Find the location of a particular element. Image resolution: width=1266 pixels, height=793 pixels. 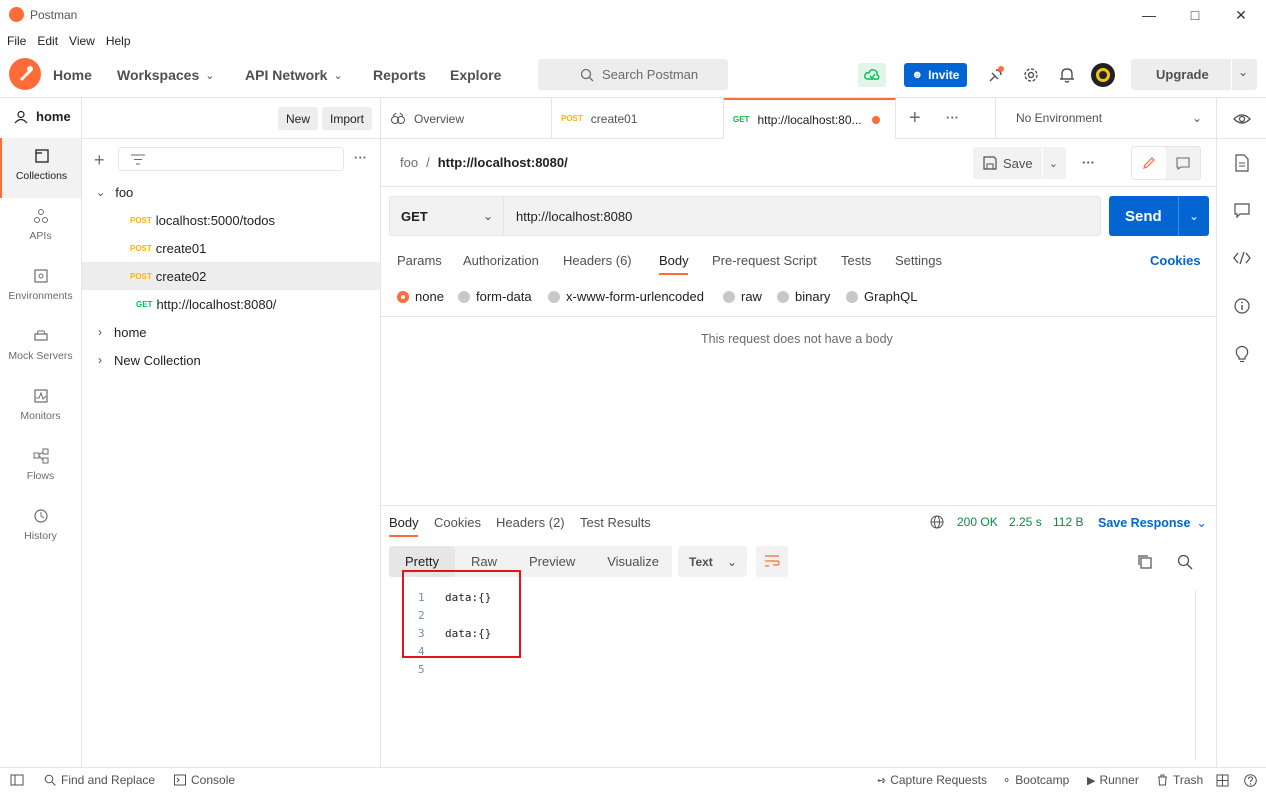

find-replace-button: Find and Replace is located at coordinates (99, 780).